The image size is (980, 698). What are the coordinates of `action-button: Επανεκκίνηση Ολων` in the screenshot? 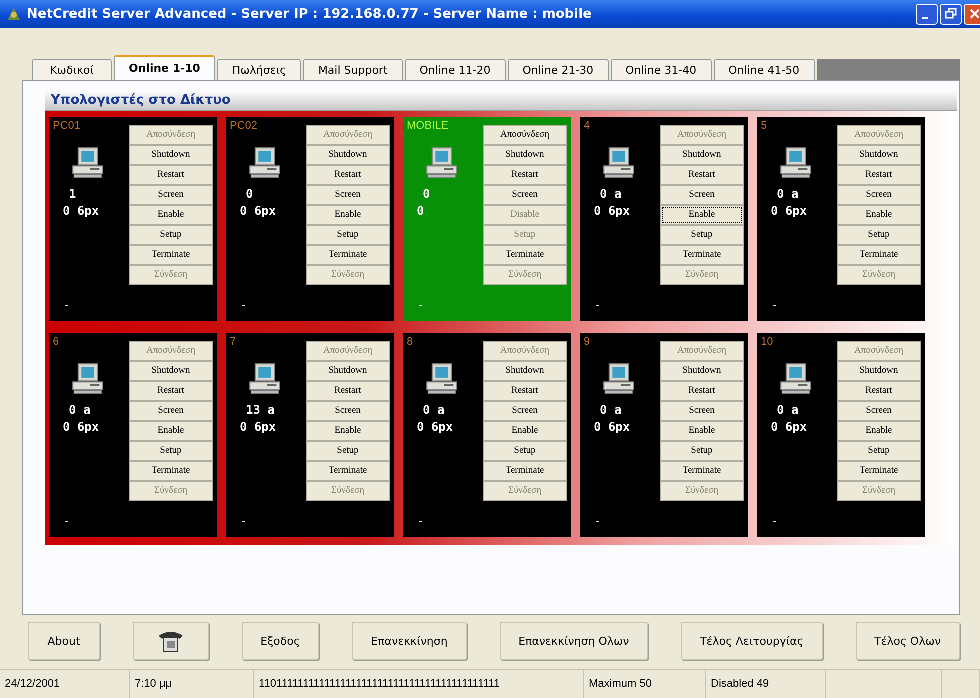 It's located at (574, 641).